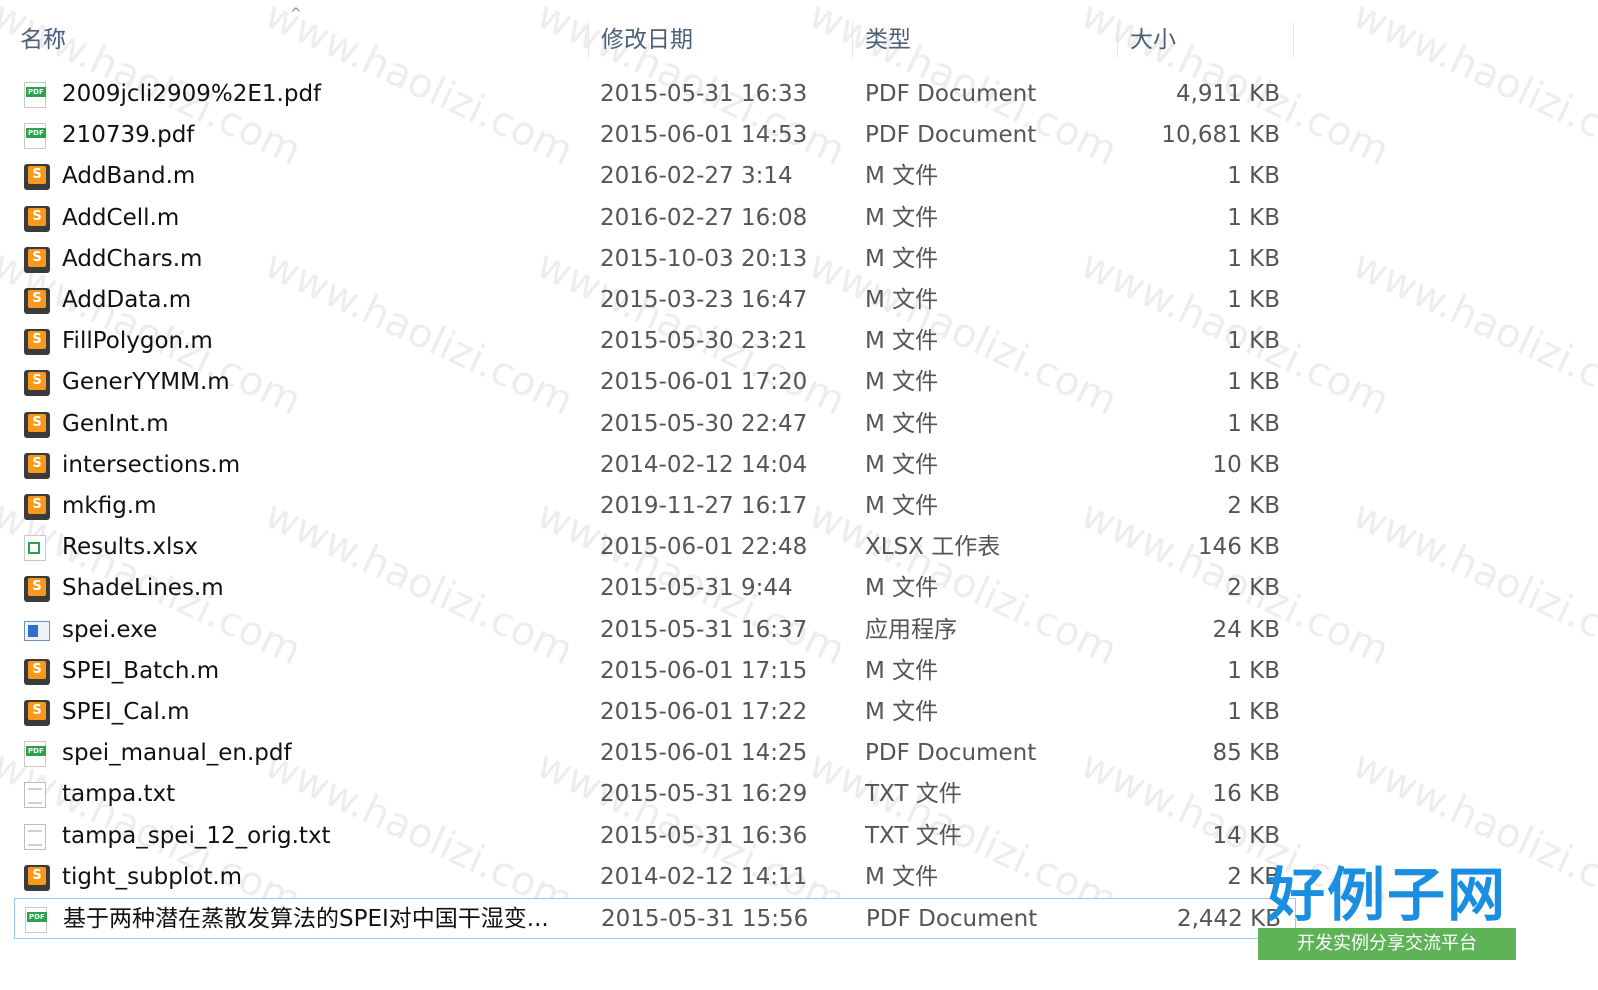  What do you see at coordinates (1238, 547) in the screenshot?
I see `file-size: 146 KB` at bounding box center [1238, 547].